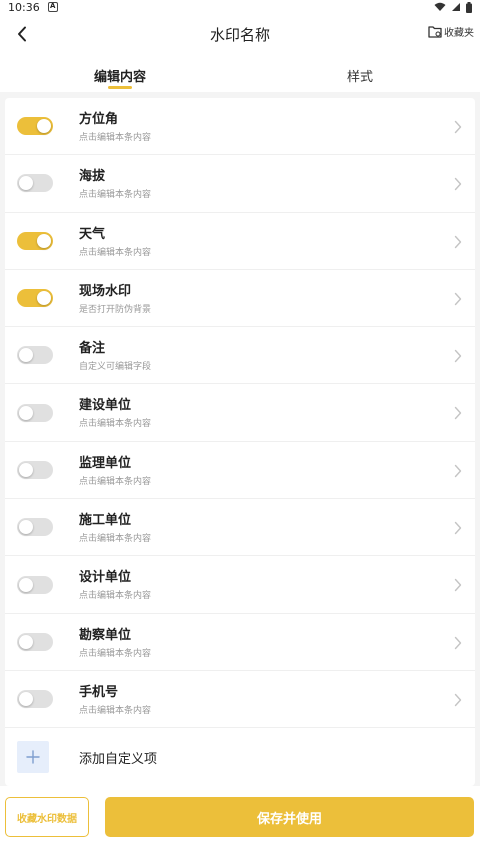  What do you see at coordinates (240, 528) in the screenshot?
I see `list-item: 施工单位点击编辑本条内容` at bounding box center [240, 528].